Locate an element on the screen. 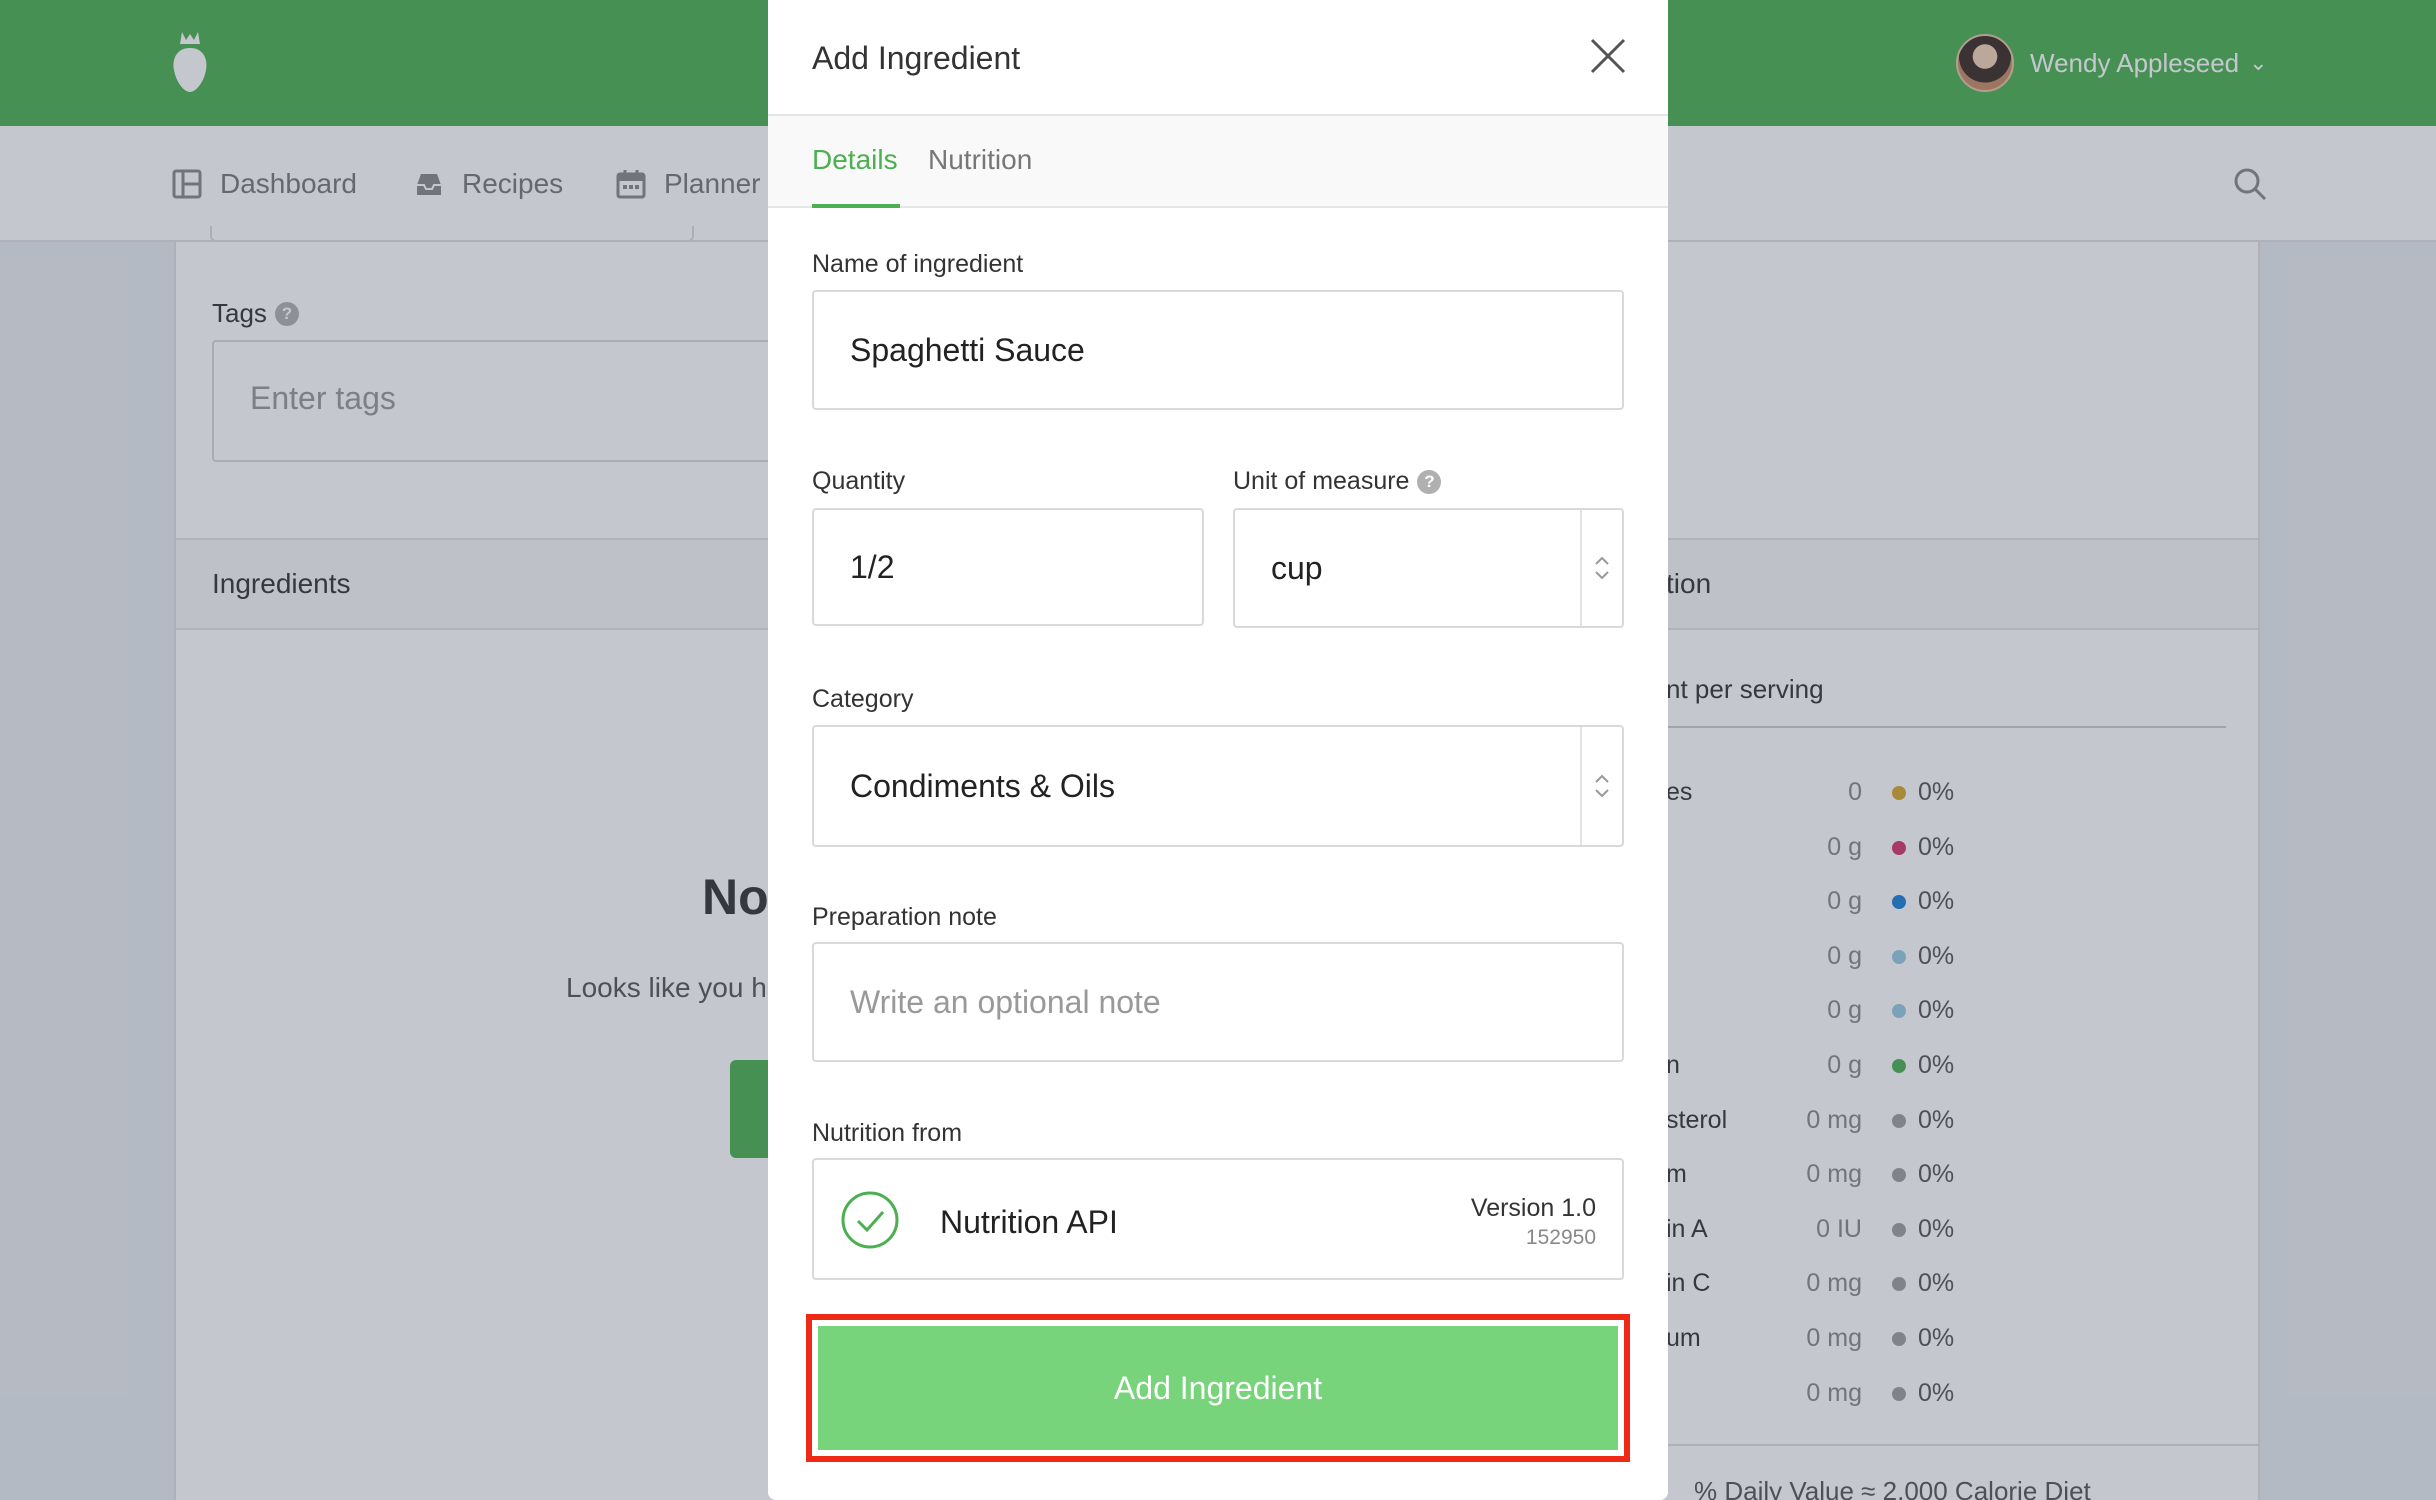 The image size is (2436, 1500). category-select: Condiments & Oils is located at coordinates (1218, 786).